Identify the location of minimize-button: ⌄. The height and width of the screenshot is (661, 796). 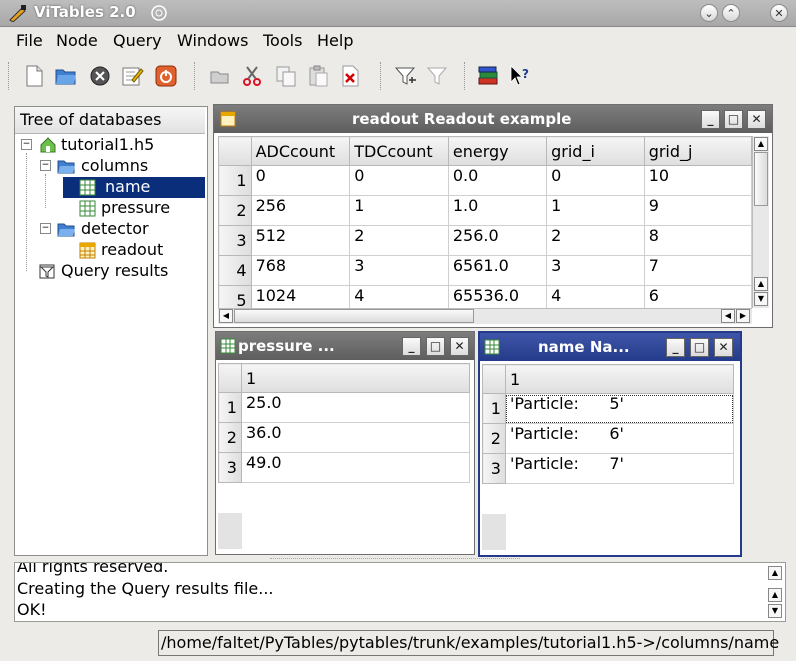
(709, 13).